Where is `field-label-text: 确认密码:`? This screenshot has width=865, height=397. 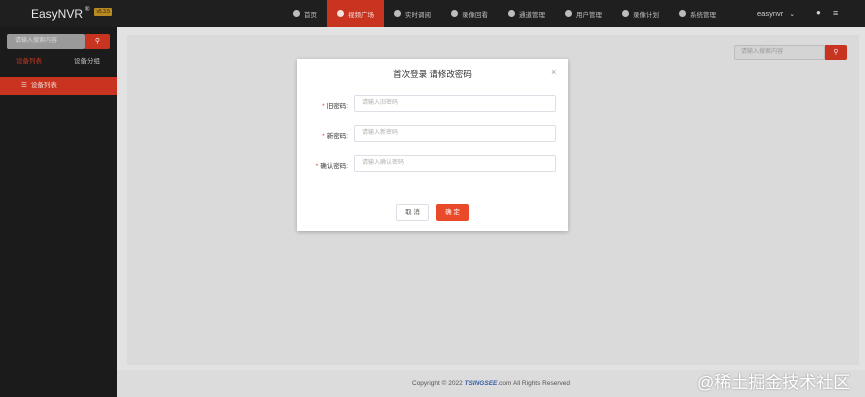
field-label-text: 确认密码: is located at coordinates (334, 166).